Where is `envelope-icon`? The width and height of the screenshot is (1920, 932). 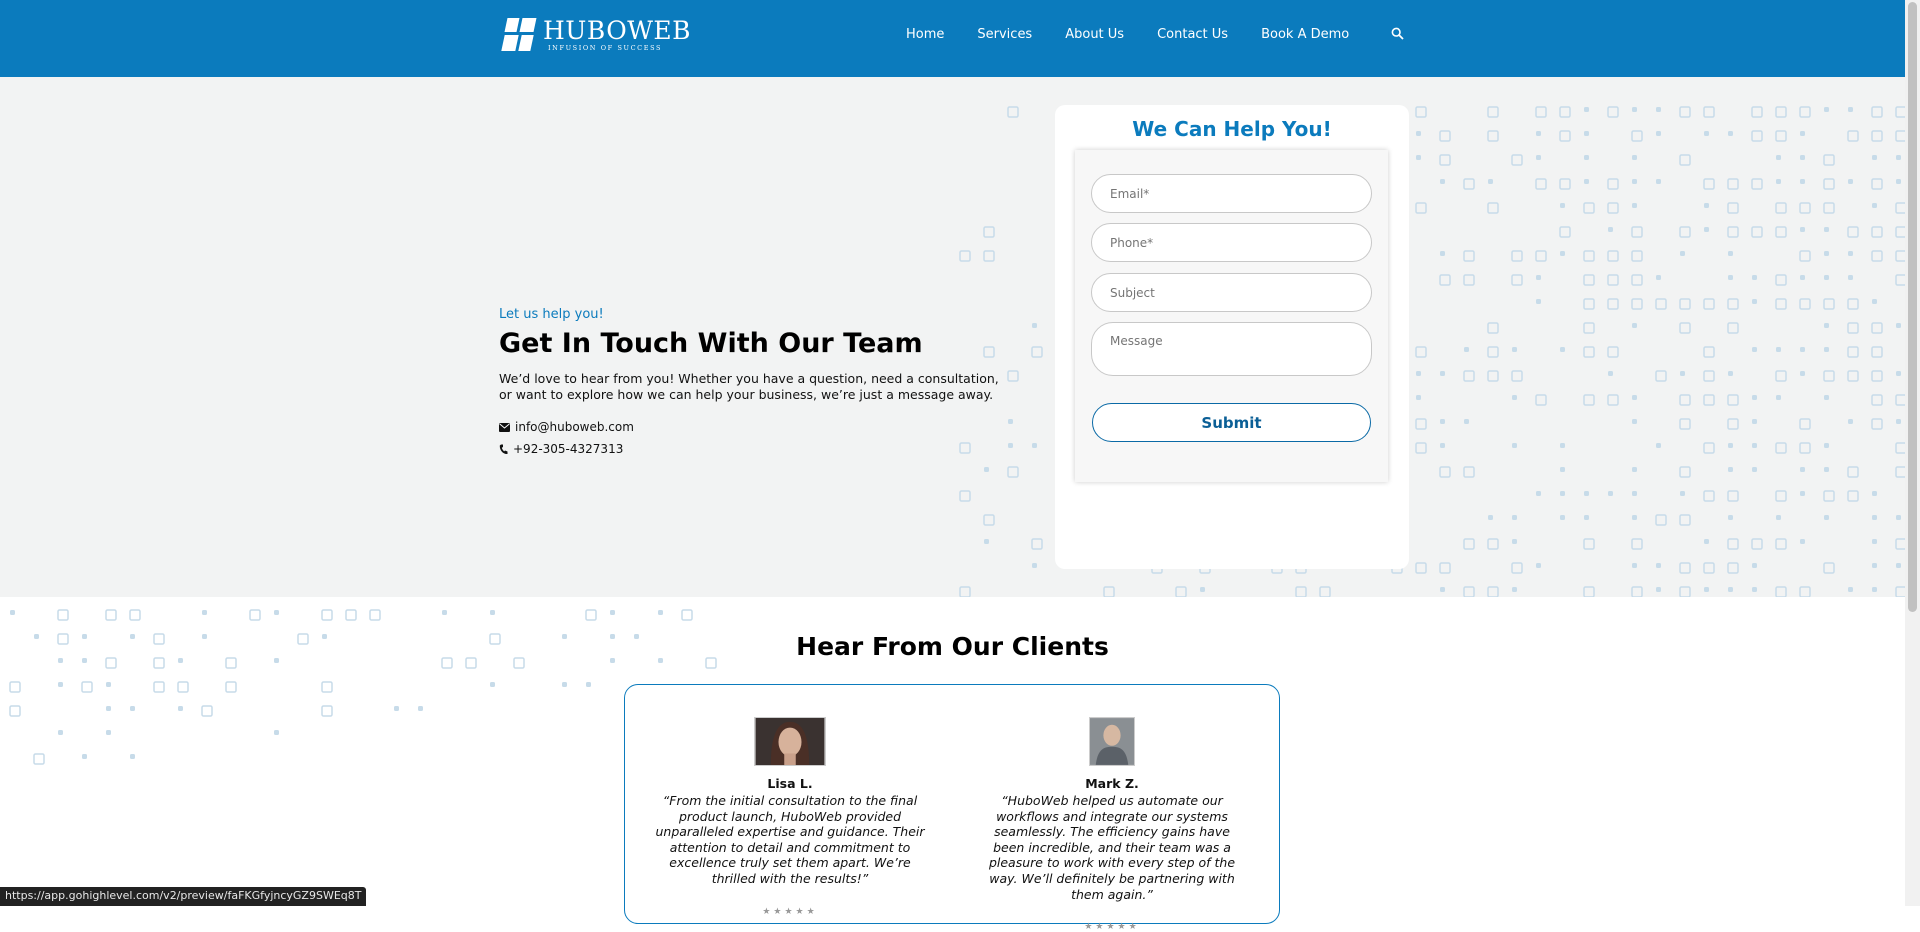
envelope-icon is located at coordinates (504, 427).